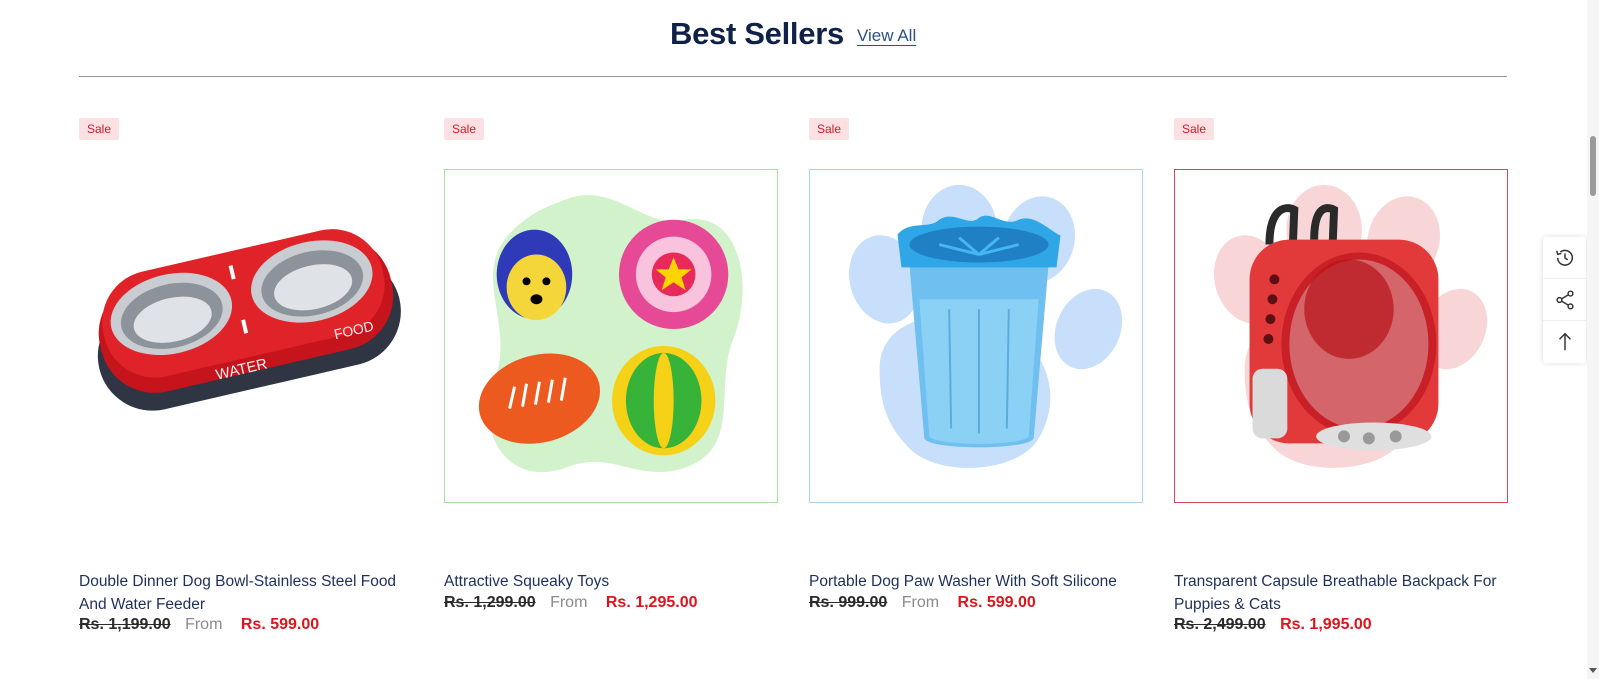 Image resolution: width=1599 pixels, height=679 pixels. What do you see at coordinates (490, 602) in the screenshot?
I see `old-price: Rs. 1,299.00` at bounding box center [490, 602].